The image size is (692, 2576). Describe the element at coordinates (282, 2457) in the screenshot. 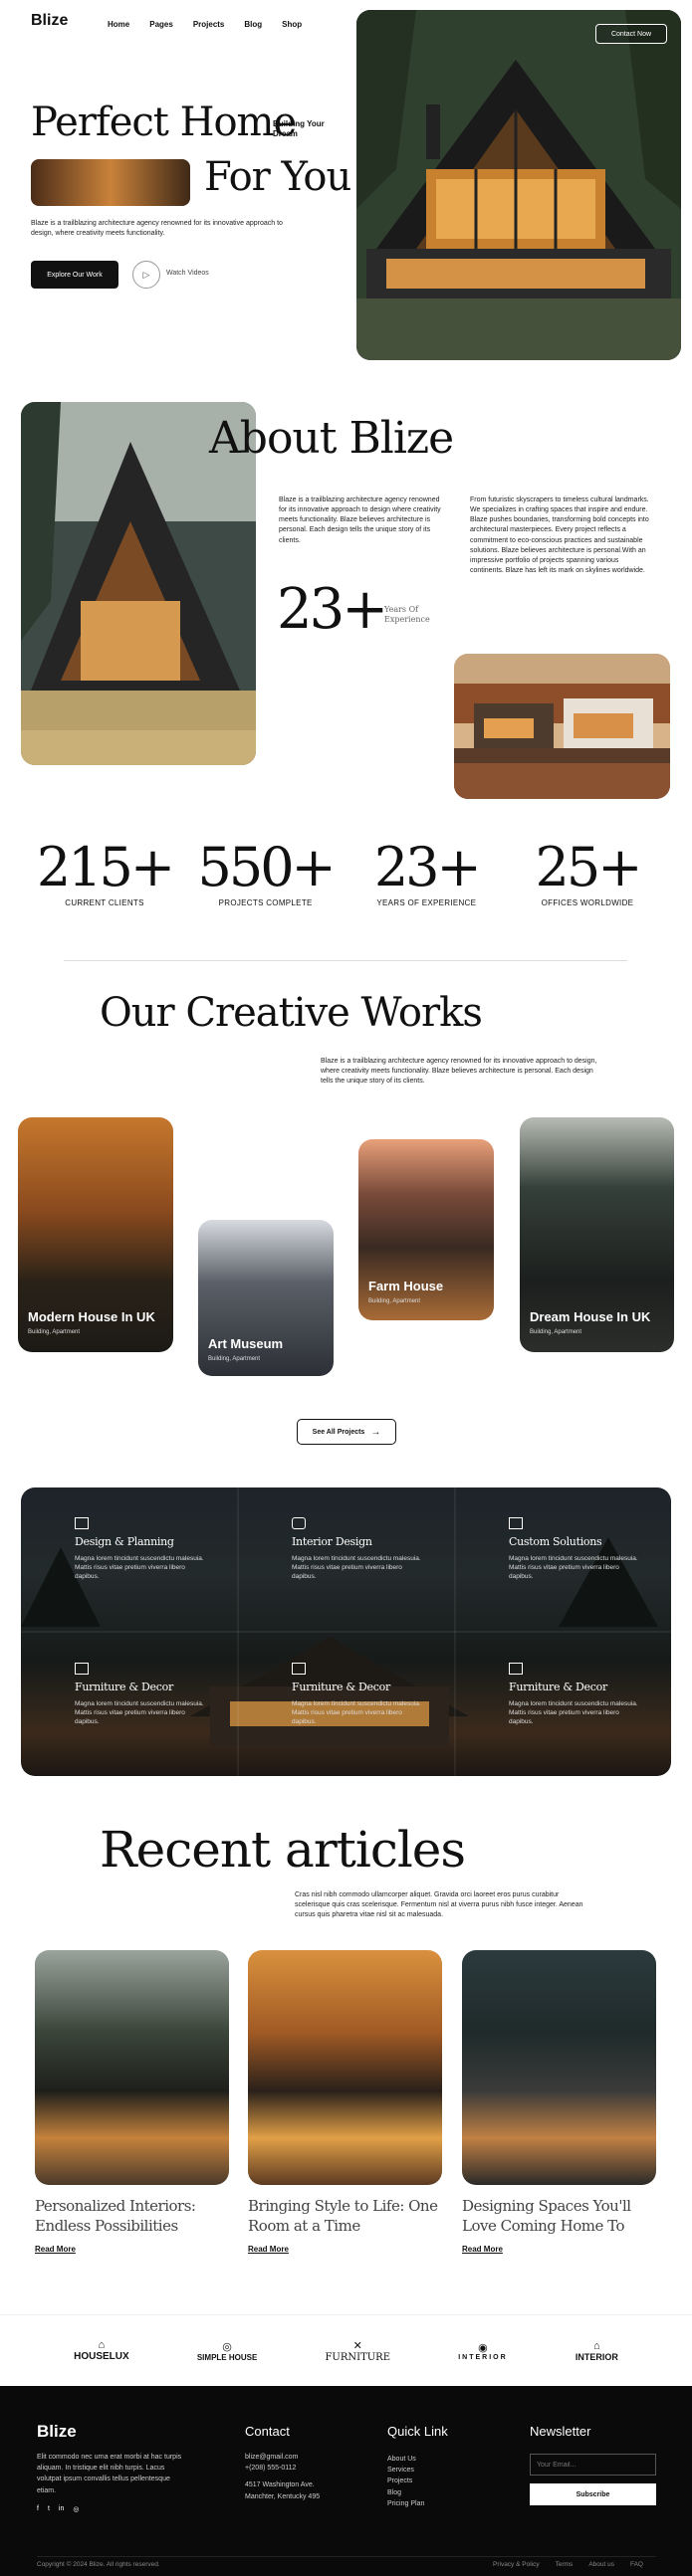

I see `footer-email: blize@gmail.com` at that location.